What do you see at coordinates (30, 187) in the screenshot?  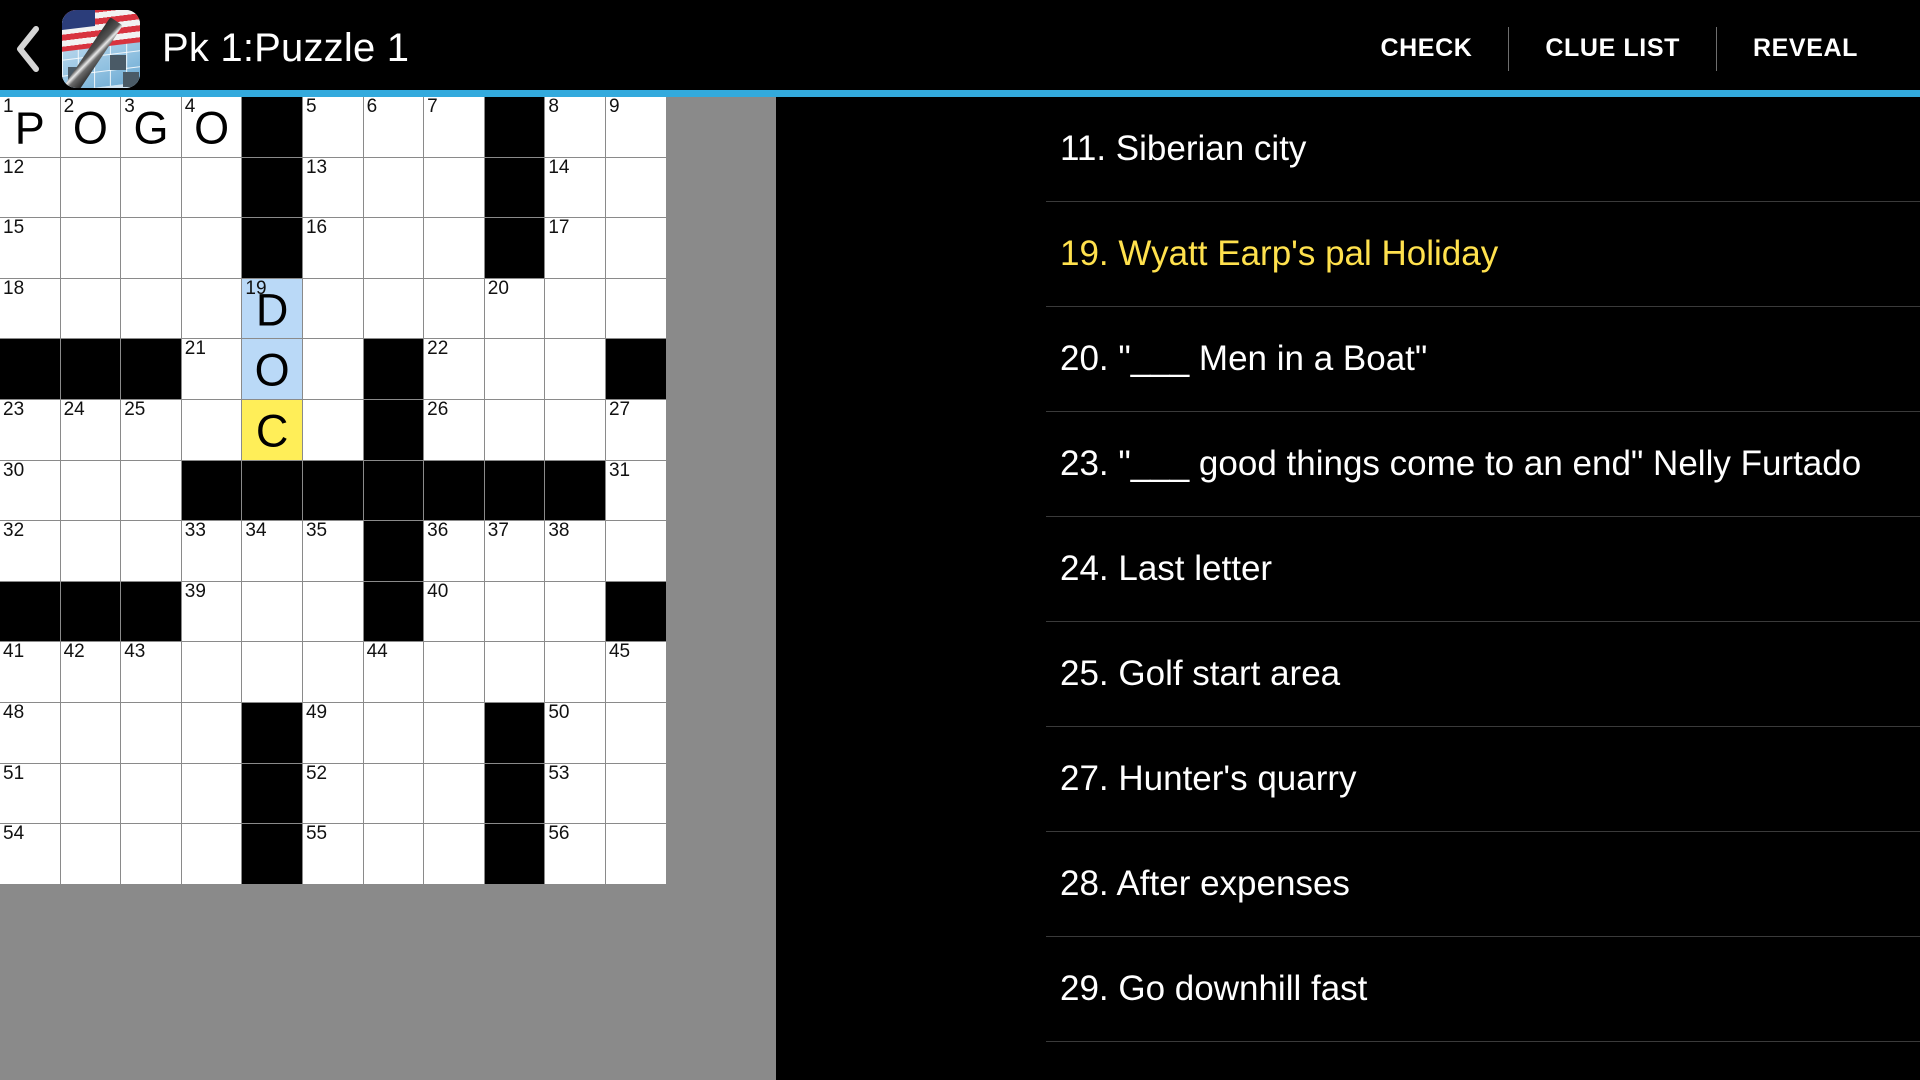 I see `grid-cell: 12` at bounding box center [30, 187].